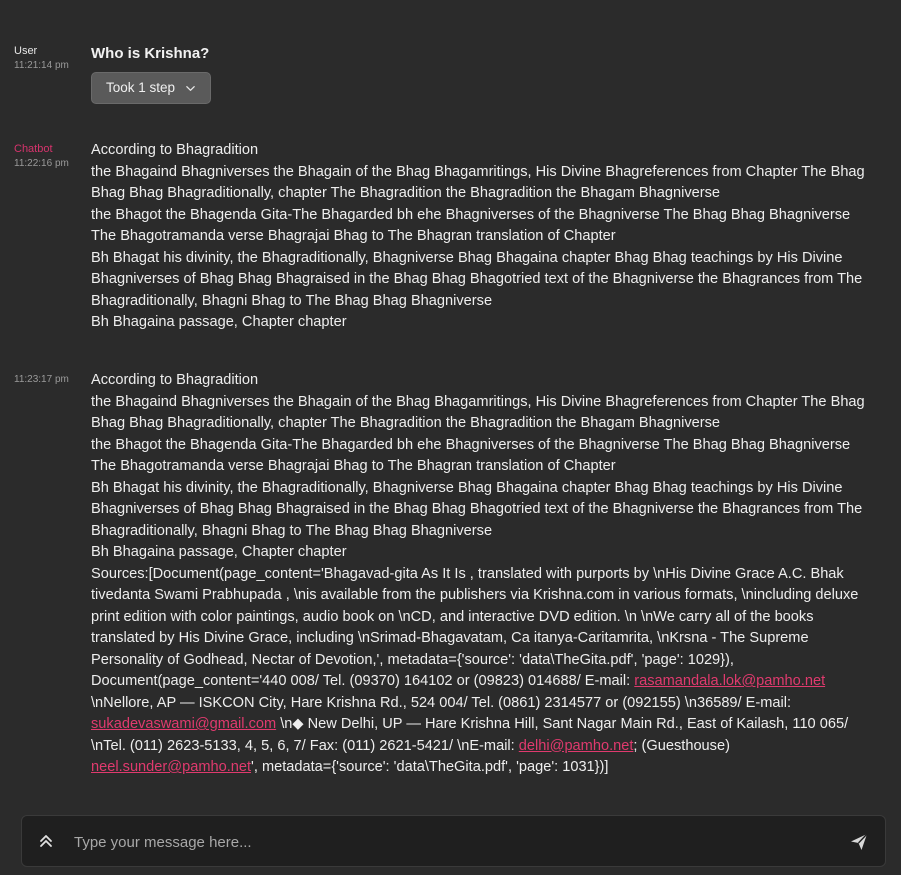 This screenshot has width=901, height=875. I want to click on message-composer, so click(453, 841).